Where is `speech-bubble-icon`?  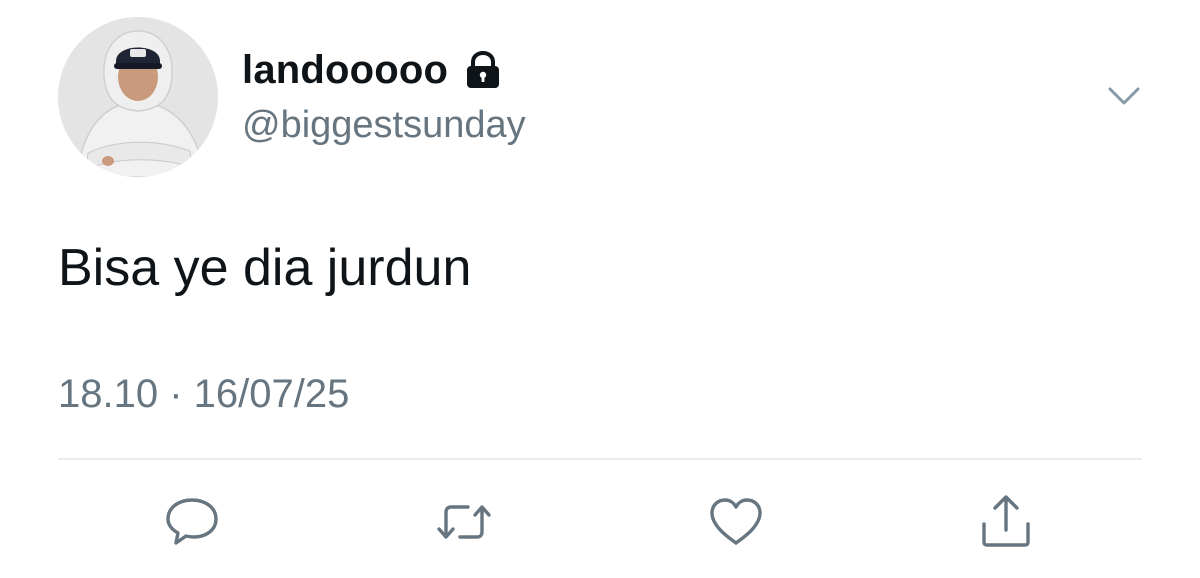 speech-bubble-icon is located at coordinates (192, 521).